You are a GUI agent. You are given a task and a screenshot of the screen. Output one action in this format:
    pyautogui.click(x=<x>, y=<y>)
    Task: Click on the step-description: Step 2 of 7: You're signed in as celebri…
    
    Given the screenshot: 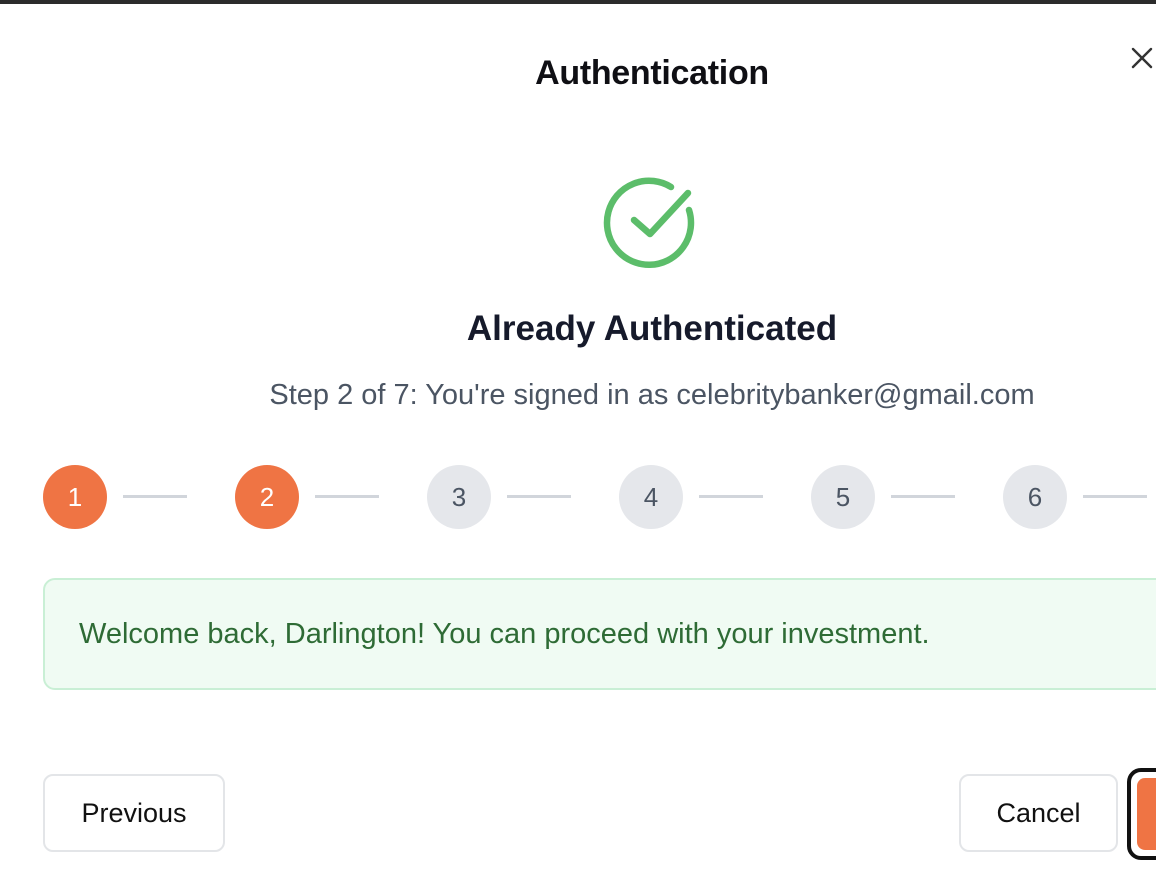 What is the action you would take?
    pyautogui.click(x=652, y=395)
    